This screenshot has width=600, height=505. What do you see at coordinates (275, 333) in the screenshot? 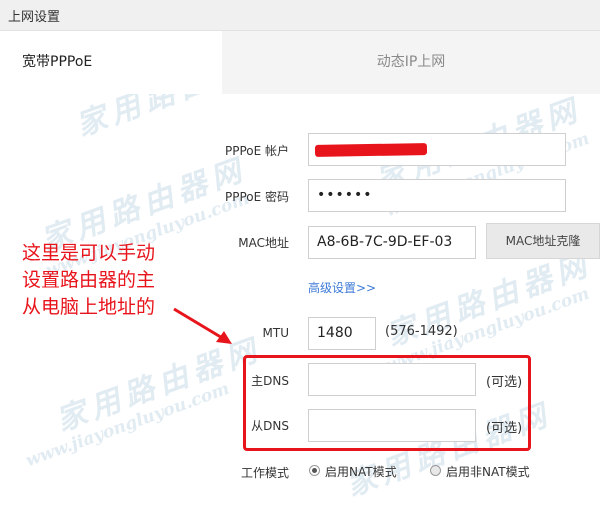
I see `mtu-label: MTU` at bounding box center [275, 333].